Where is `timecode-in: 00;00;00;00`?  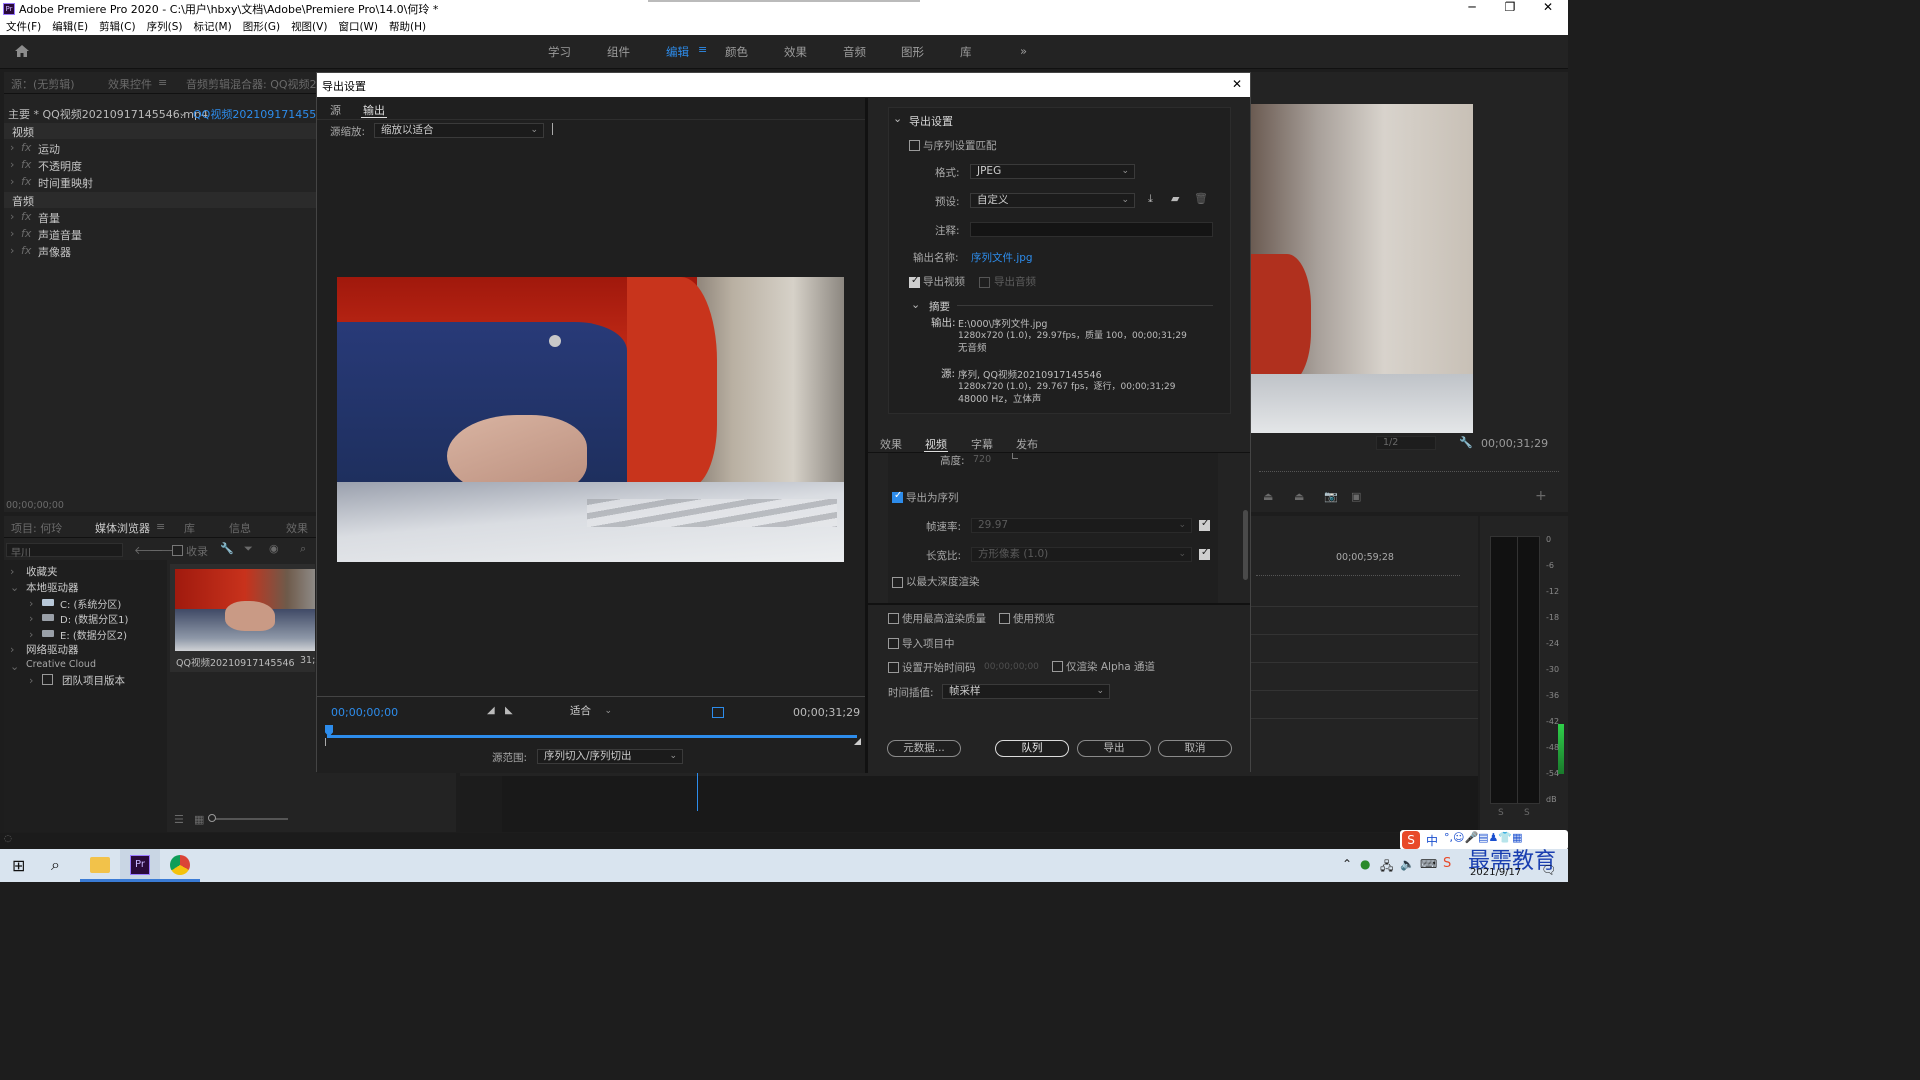
timecode-in: 00;00;00;00 is located at coordinates (364, 712).